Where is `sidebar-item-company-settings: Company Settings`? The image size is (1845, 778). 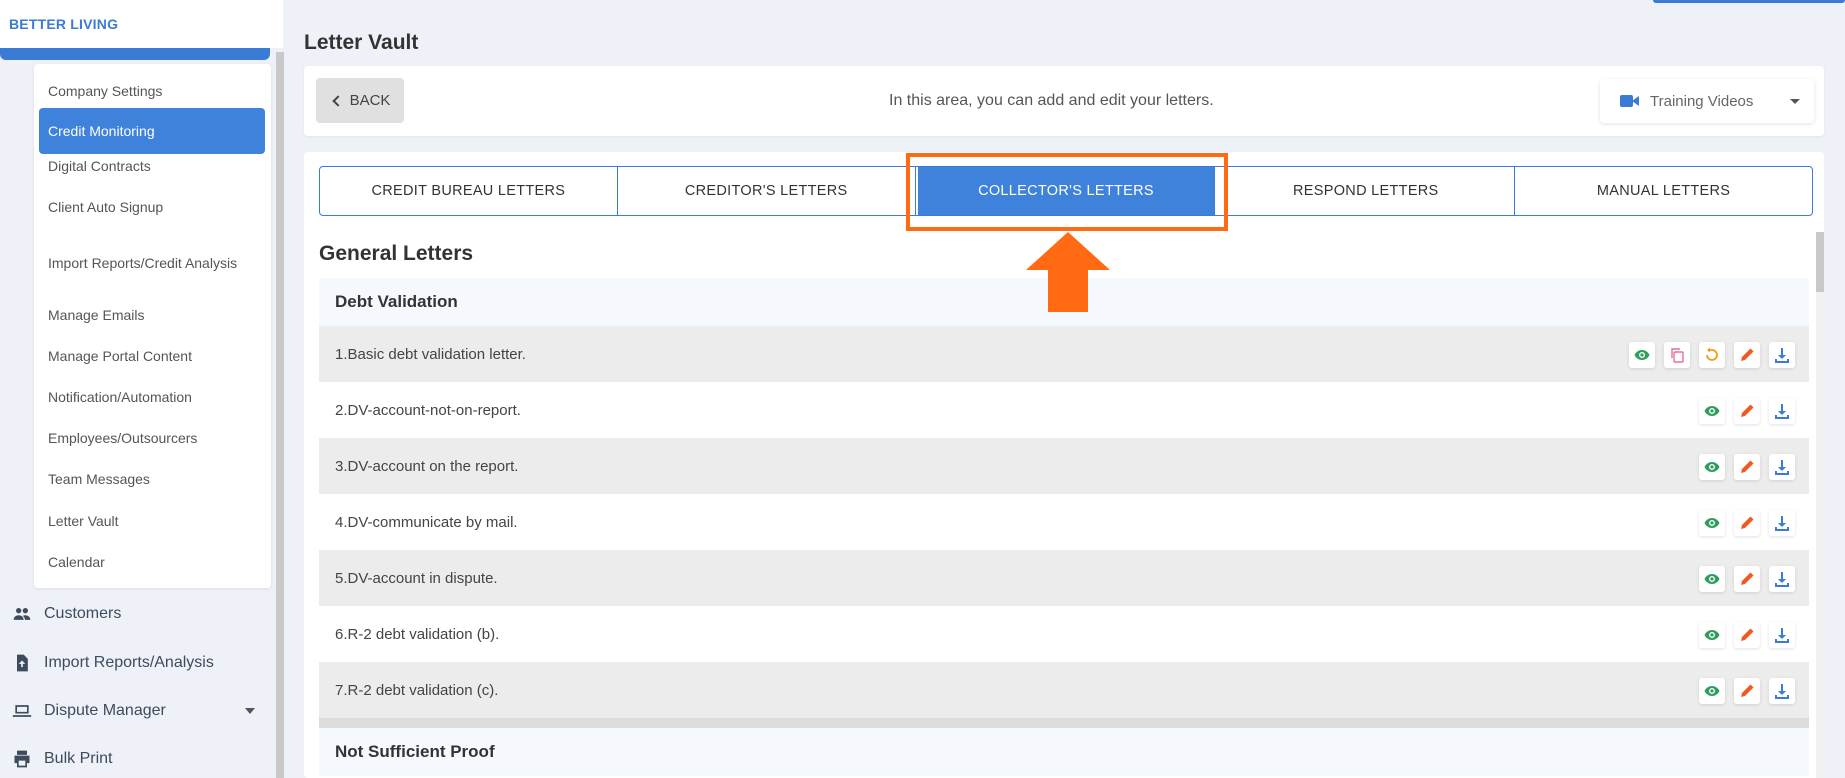 sidebar-item-company-settings: Company Settings is located at coordinates (152, 91).